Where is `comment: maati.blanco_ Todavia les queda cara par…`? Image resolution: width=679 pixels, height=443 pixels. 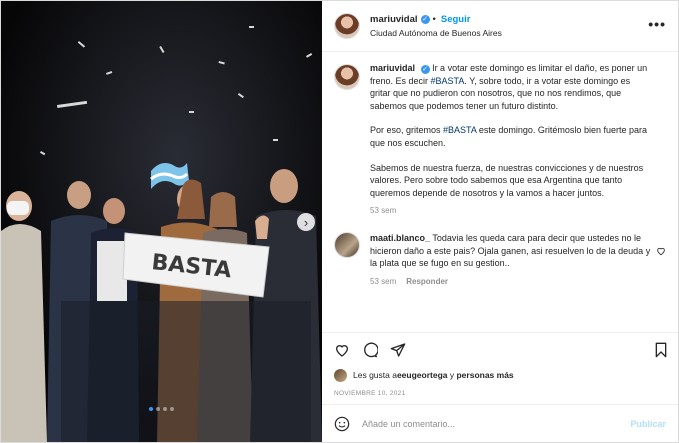 comment: maati.blanco_ Todavia les queda cara par… is located at coordinates (500, 259).